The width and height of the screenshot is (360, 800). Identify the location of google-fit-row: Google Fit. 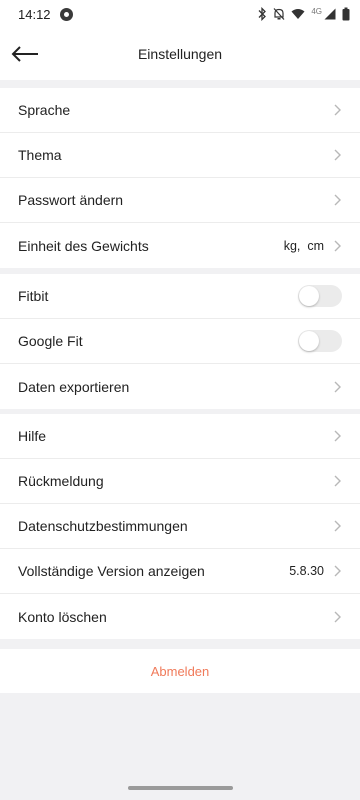
(180, 341).